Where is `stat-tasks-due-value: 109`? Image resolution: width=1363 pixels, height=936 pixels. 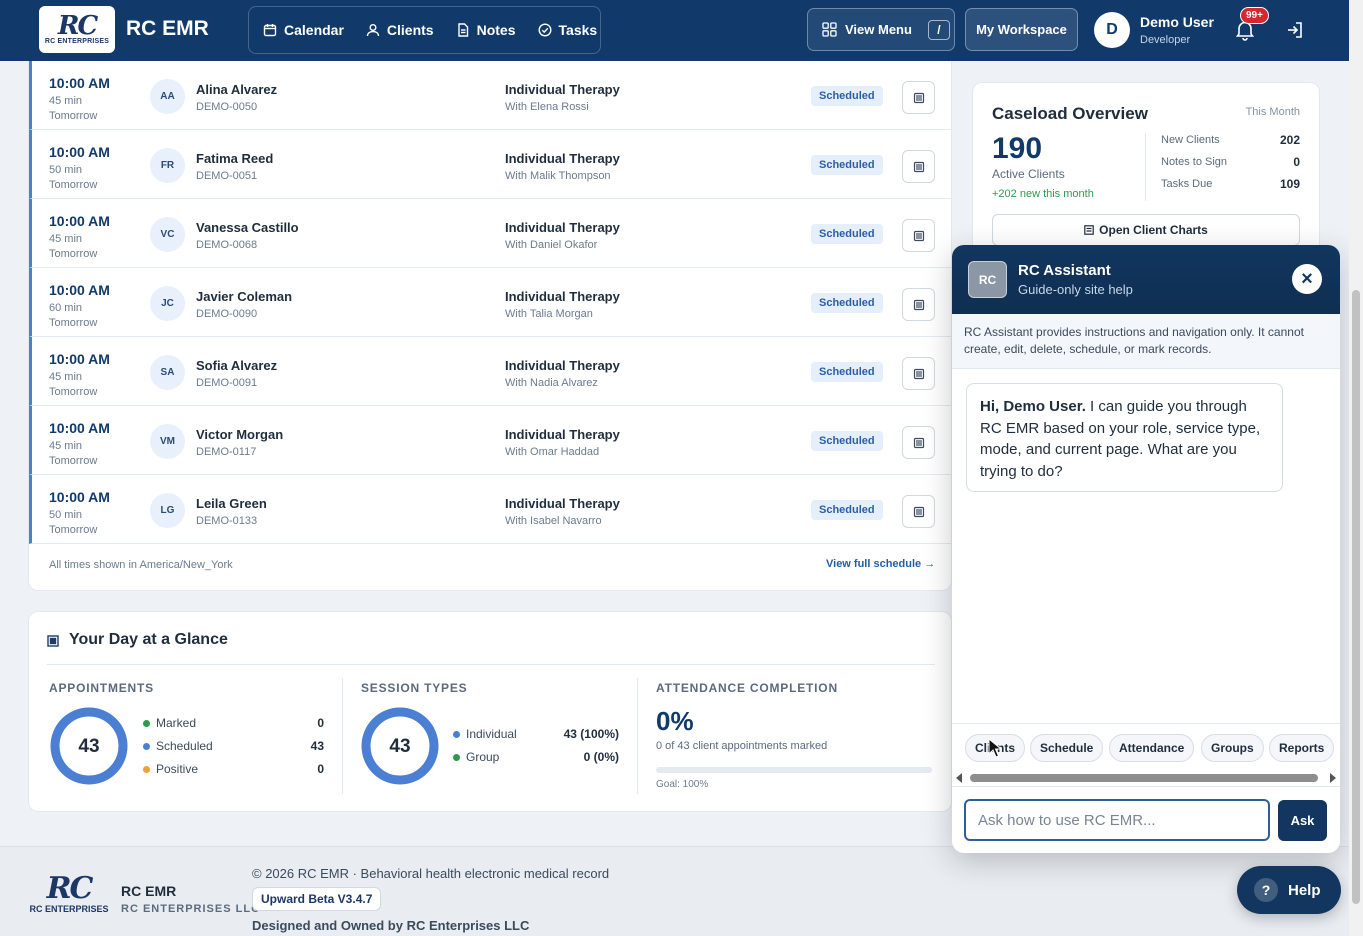 stat-tasks-due-value: 109 is located at coordinates (1289, 184).